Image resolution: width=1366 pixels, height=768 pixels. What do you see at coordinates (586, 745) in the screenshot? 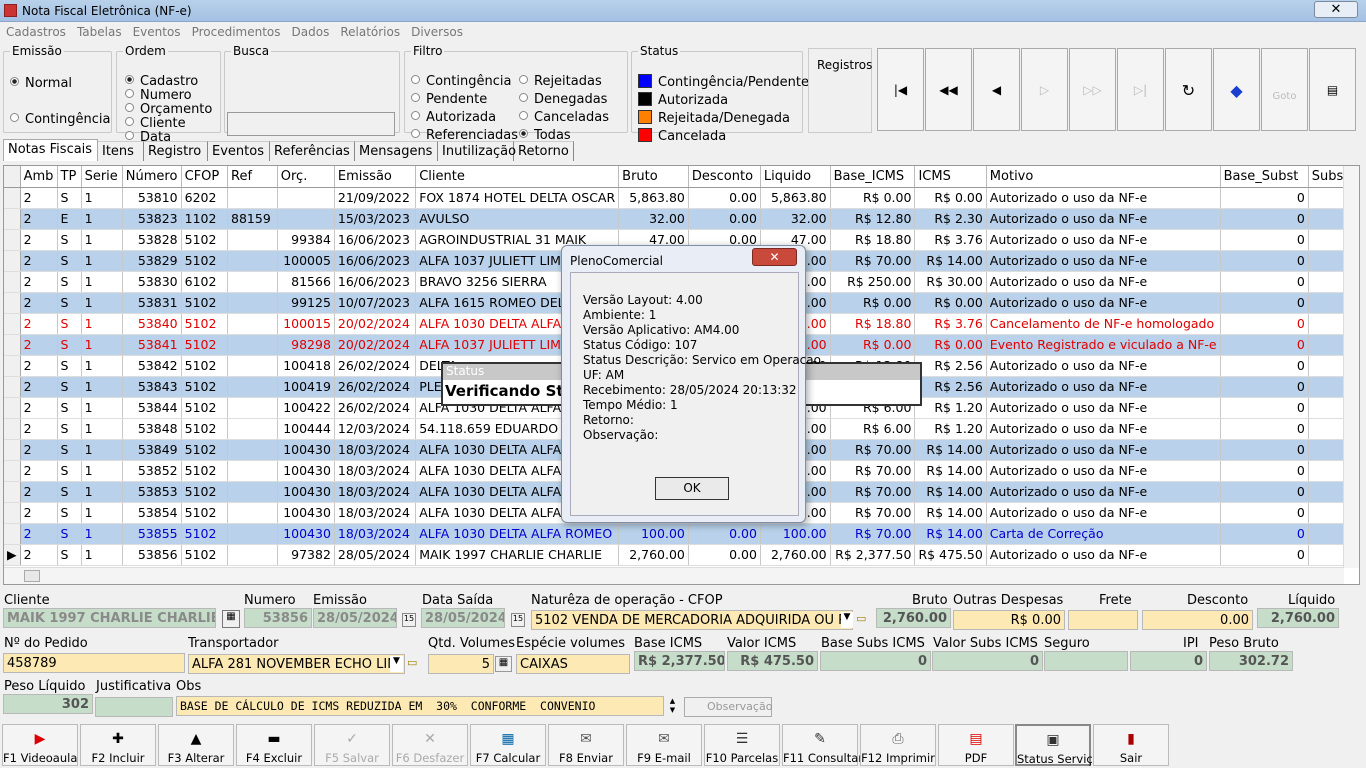
I see `fkey-f8-enviar-button: ✉ F8 Enviar` at bounding box center [586, 745].